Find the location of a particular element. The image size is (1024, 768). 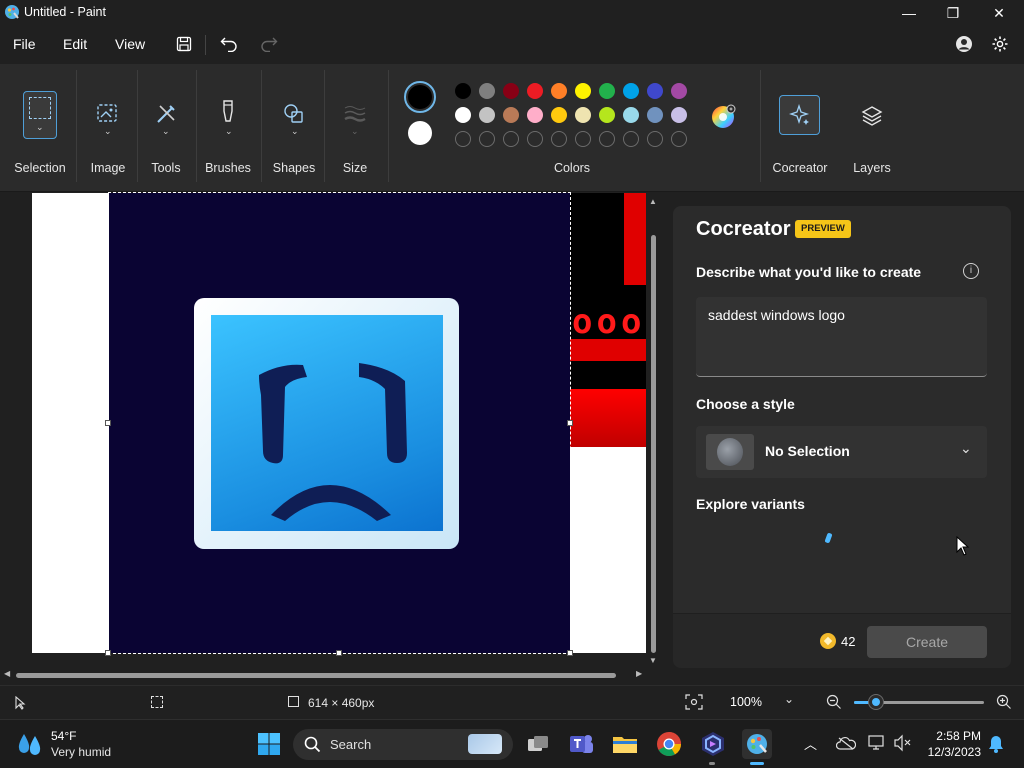

raindrop-icon is located at coordinates (29, 744).